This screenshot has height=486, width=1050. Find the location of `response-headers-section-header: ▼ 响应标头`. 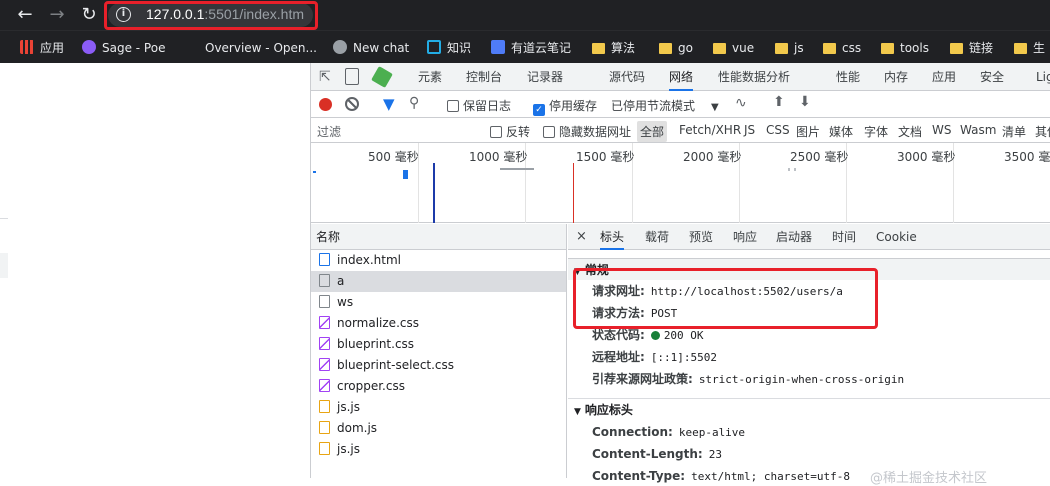

response-headers-section-header: ▼ 响应标头 is located at coordinates (809, 409).